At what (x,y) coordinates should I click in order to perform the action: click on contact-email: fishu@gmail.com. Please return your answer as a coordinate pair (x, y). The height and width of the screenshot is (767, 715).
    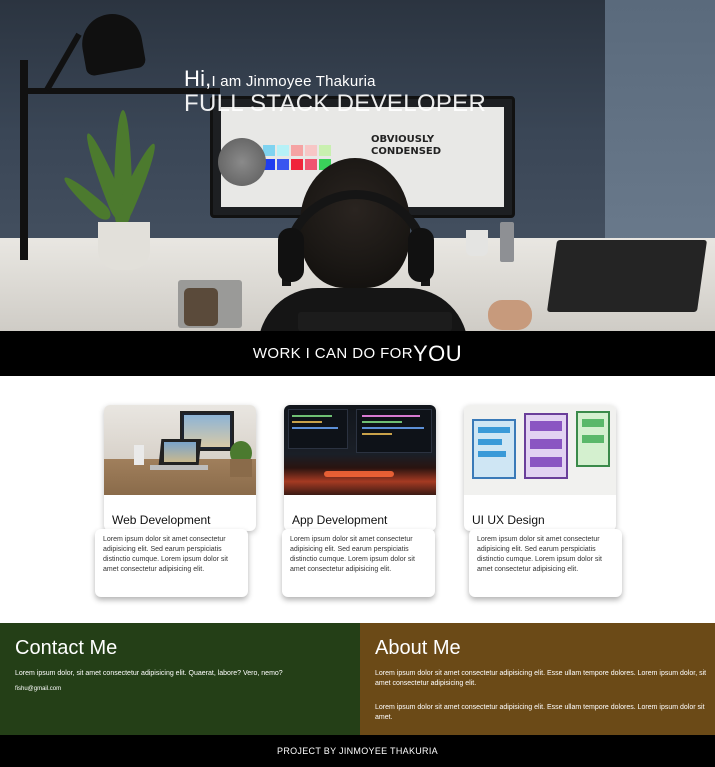
    Looking at the image, I should click on (38, 689).